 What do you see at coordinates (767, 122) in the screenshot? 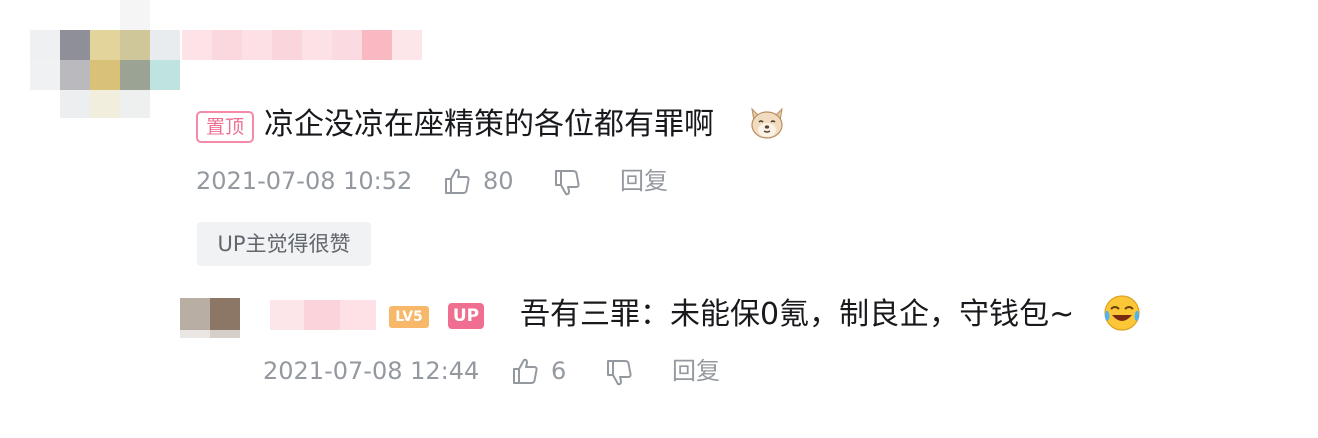
I see `dog-face-emoji-icon` at bounding box center [767, 122].